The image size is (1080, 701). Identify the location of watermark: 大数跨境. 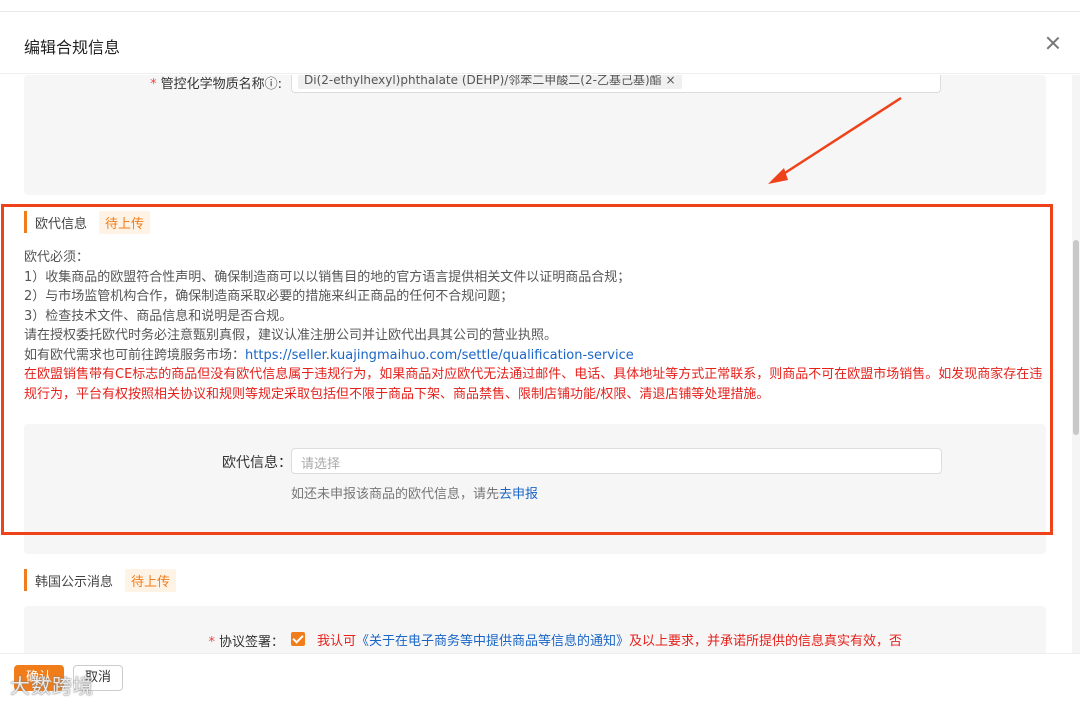
(52, 686).